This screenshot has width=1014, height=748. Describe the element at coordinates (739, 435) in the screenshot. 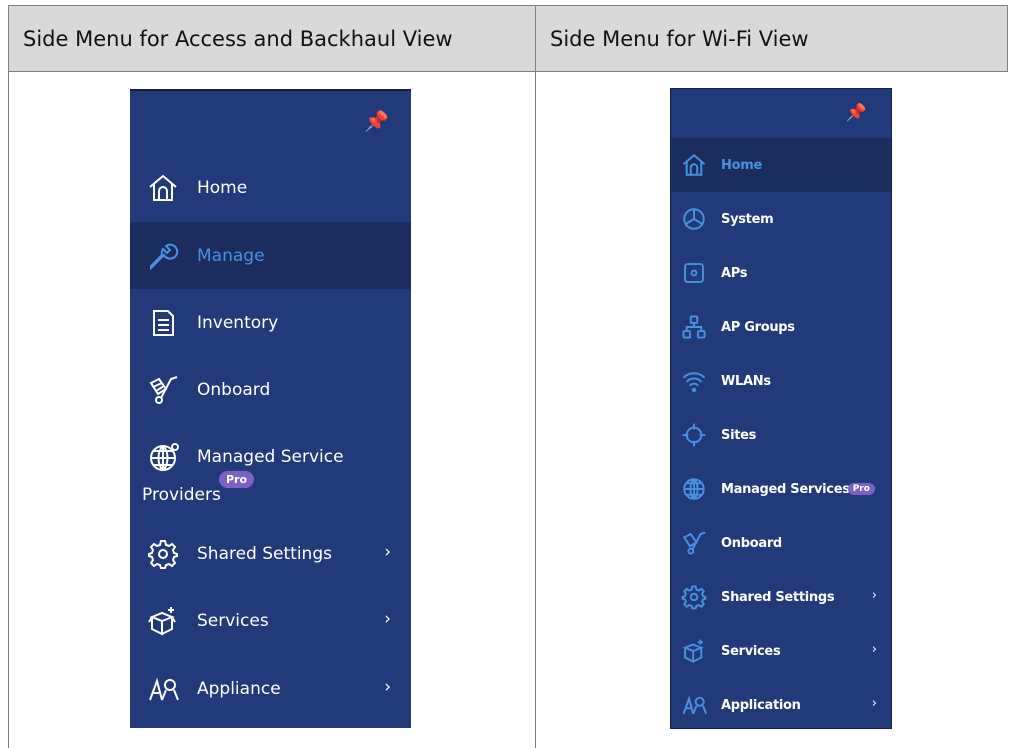

I see `menu-item-label: Sites` at that location.